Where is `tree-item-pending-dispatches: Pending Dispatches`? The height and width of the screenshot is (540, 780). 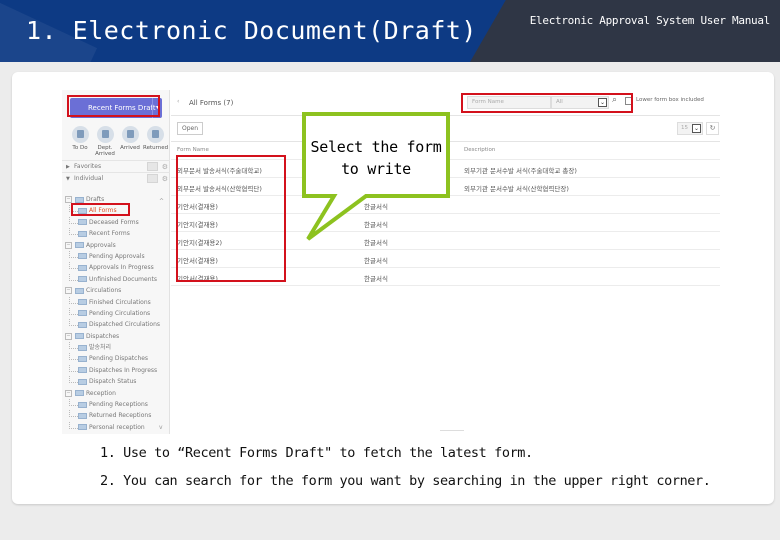
tree-item-pending-dispatches: Pending Dispatches is located at coordinates (112, 358).